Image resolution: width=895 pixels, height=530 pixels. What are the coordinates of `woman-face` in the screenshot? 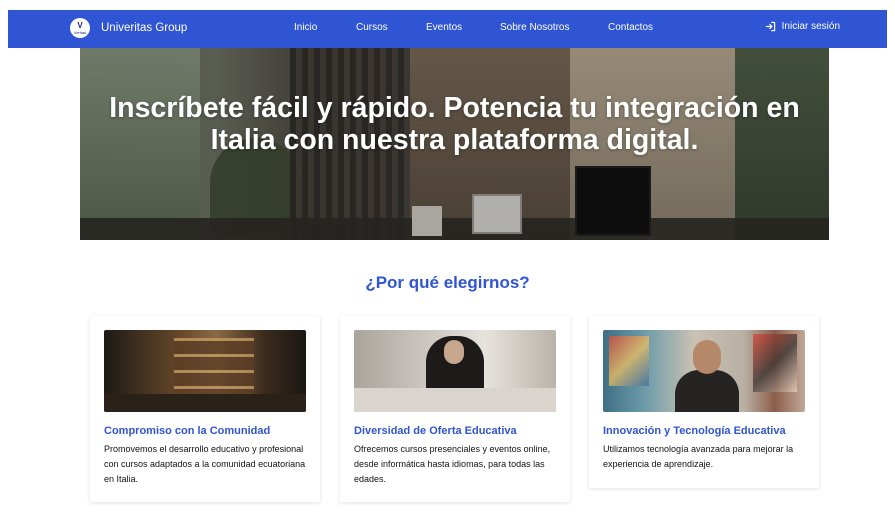 It's located at (454, 352).